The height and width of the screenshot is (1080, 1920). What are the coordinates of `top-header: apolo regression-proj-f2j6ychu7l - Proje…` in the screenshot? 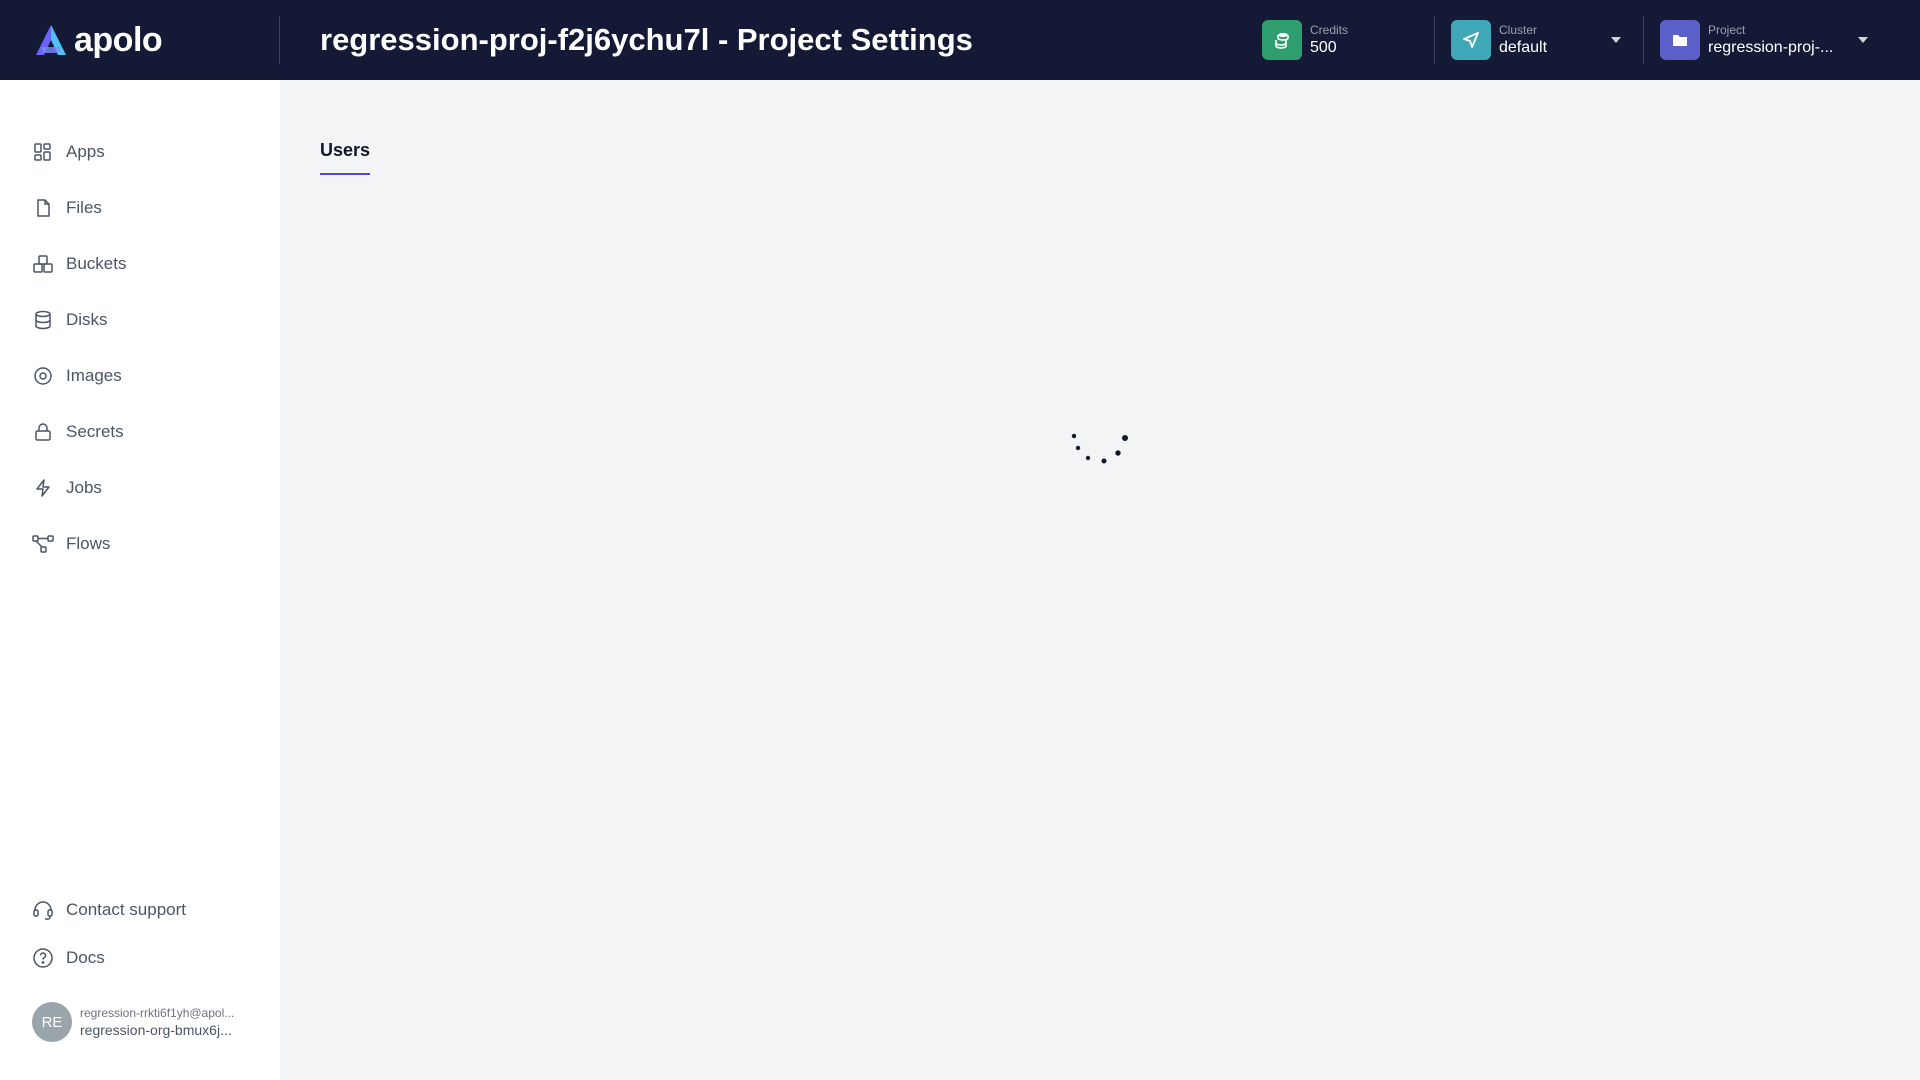 It's located at (960, 40).